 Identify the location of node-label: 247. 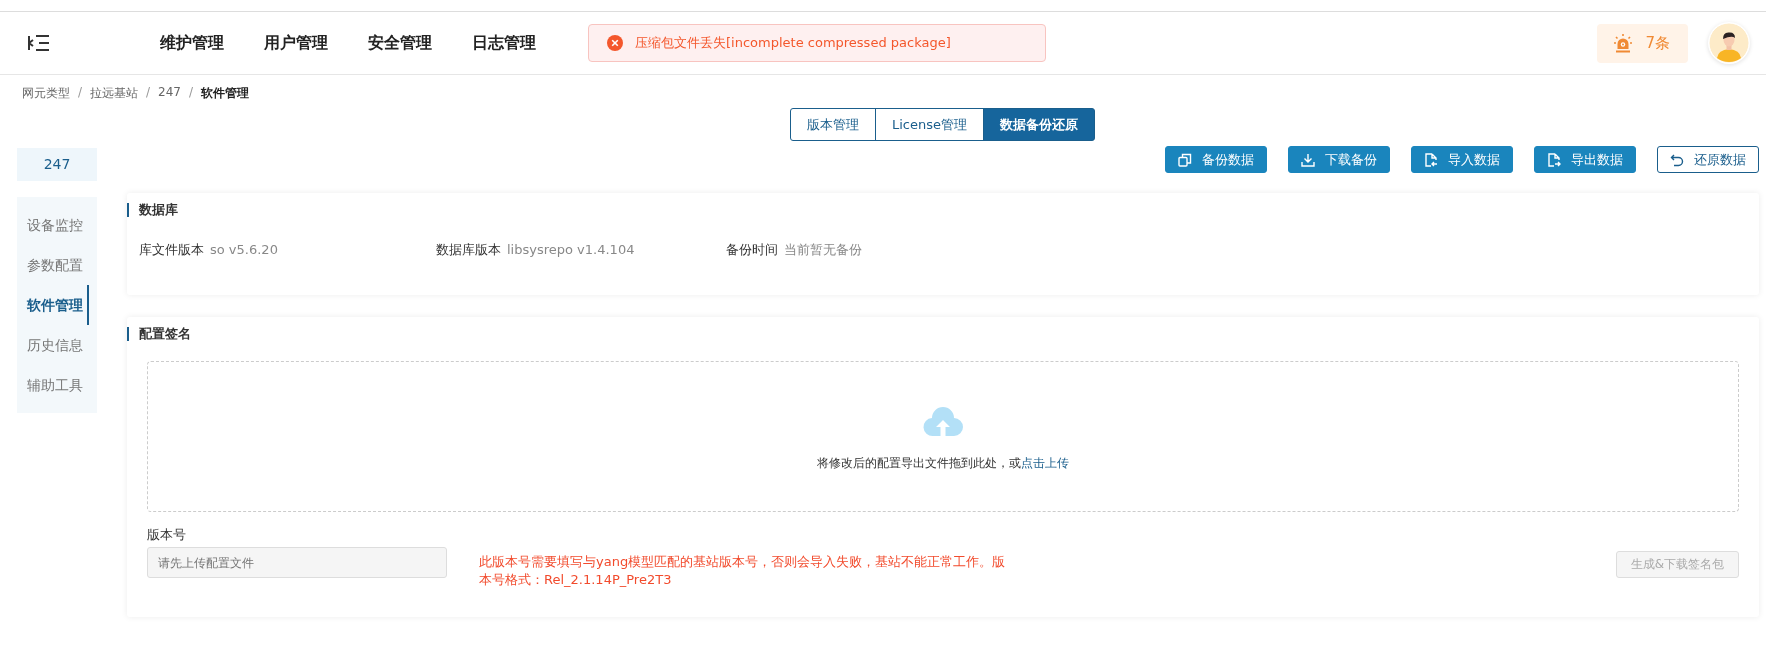
(57, 164).